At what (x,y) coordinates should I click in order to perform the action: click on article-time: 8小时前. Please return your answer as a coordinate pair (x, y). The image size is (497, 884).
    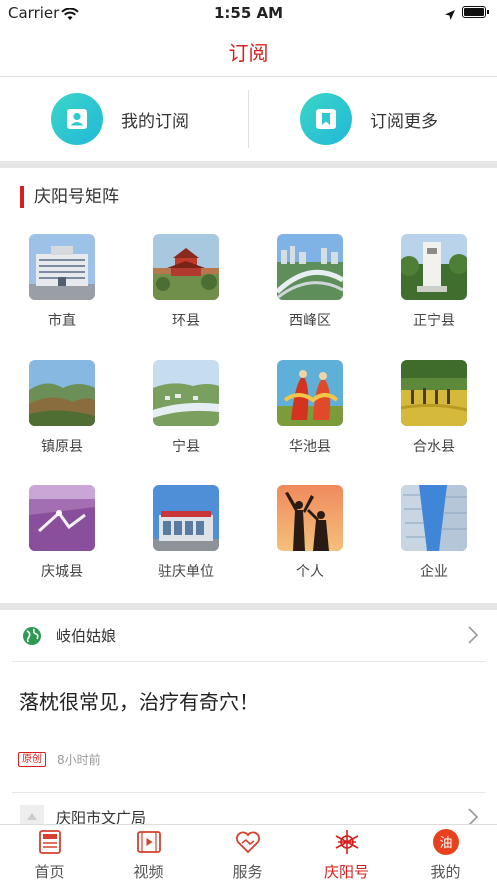
    Looking at the image, I should click on (79, 760).